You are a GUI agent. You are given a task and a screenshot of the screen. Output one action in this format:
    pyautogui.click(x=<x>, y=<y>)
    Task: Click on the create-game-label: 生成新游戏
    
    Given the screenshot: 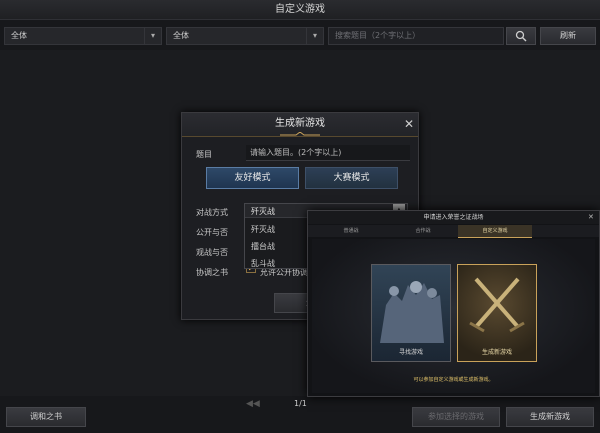 What is the action you would take?
    pyautogui.click(x=496, y=352)
    